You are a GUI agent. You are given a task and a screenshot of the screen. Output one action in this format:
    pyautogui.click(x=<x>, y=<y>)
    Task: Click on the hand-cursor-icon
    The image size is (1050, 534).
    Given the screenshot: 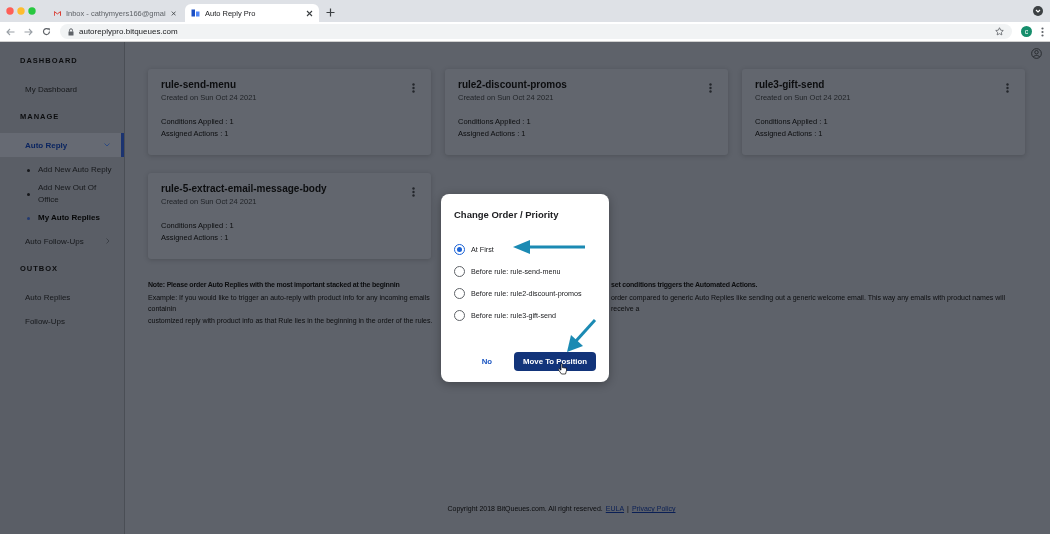 What is the action you would take?
    pyautogui.click(x=562, y=369)
    